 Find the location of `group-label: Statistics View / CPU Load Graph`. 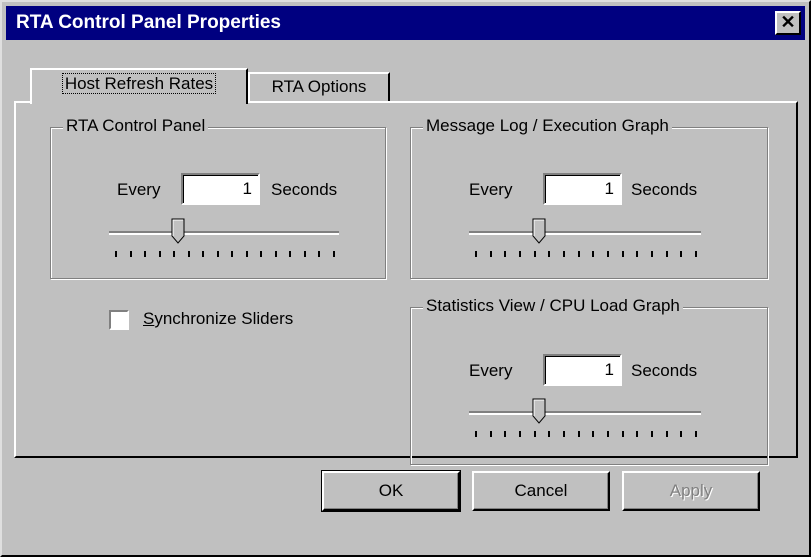

group-label: Statistics View / CPU Load Graph is located at coordinates (553, 306).